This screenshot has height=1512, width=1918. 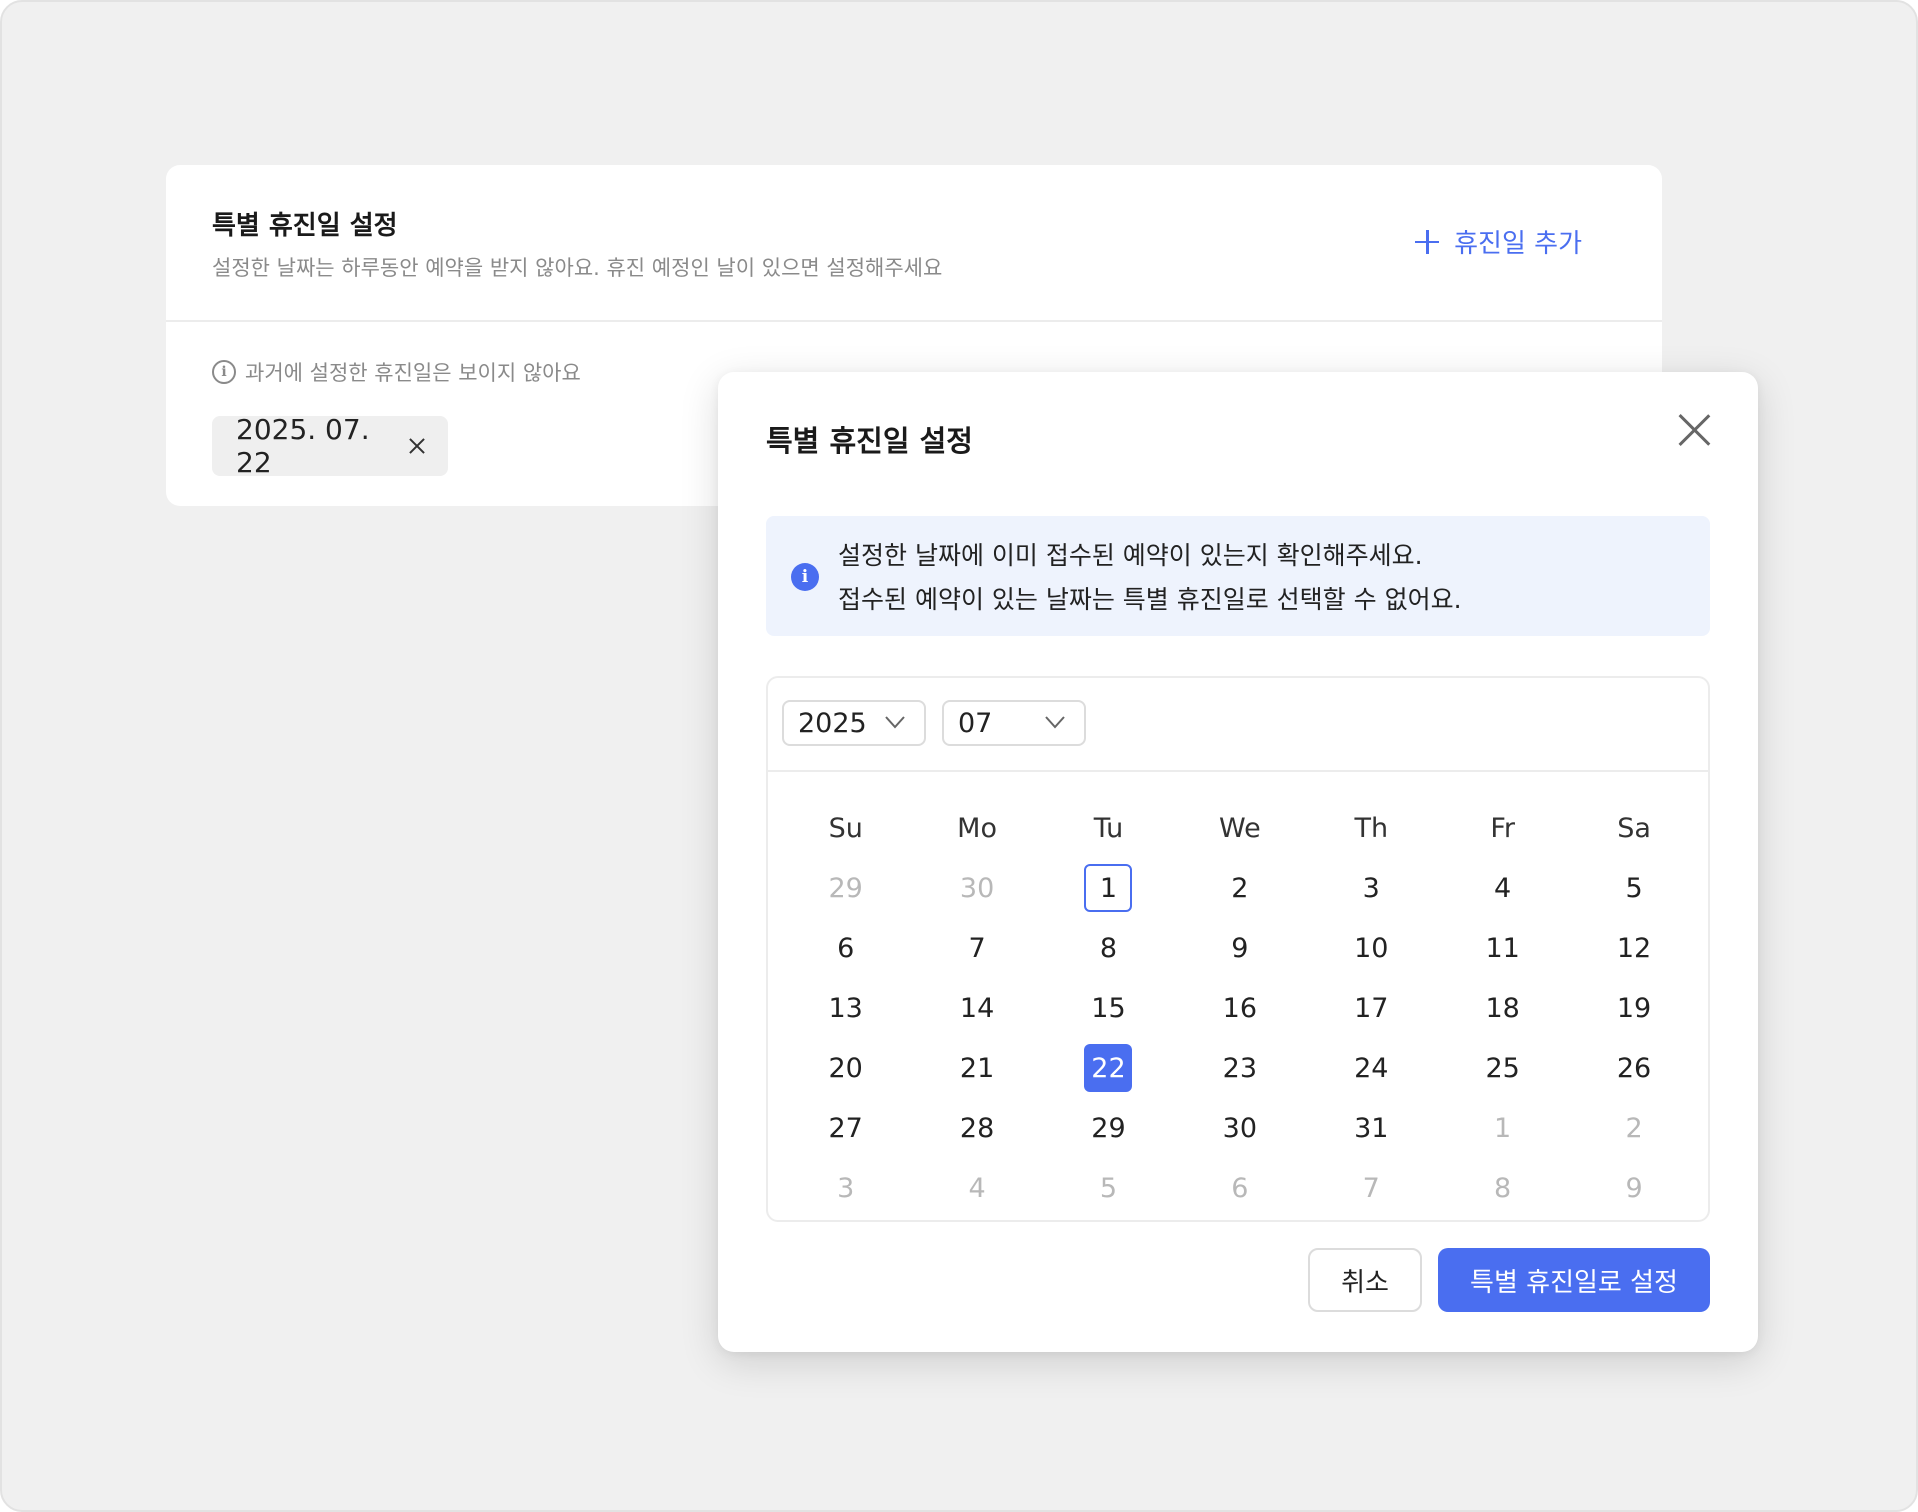 I want to click on day-cell: 18, so click(x=1502, y=1008).